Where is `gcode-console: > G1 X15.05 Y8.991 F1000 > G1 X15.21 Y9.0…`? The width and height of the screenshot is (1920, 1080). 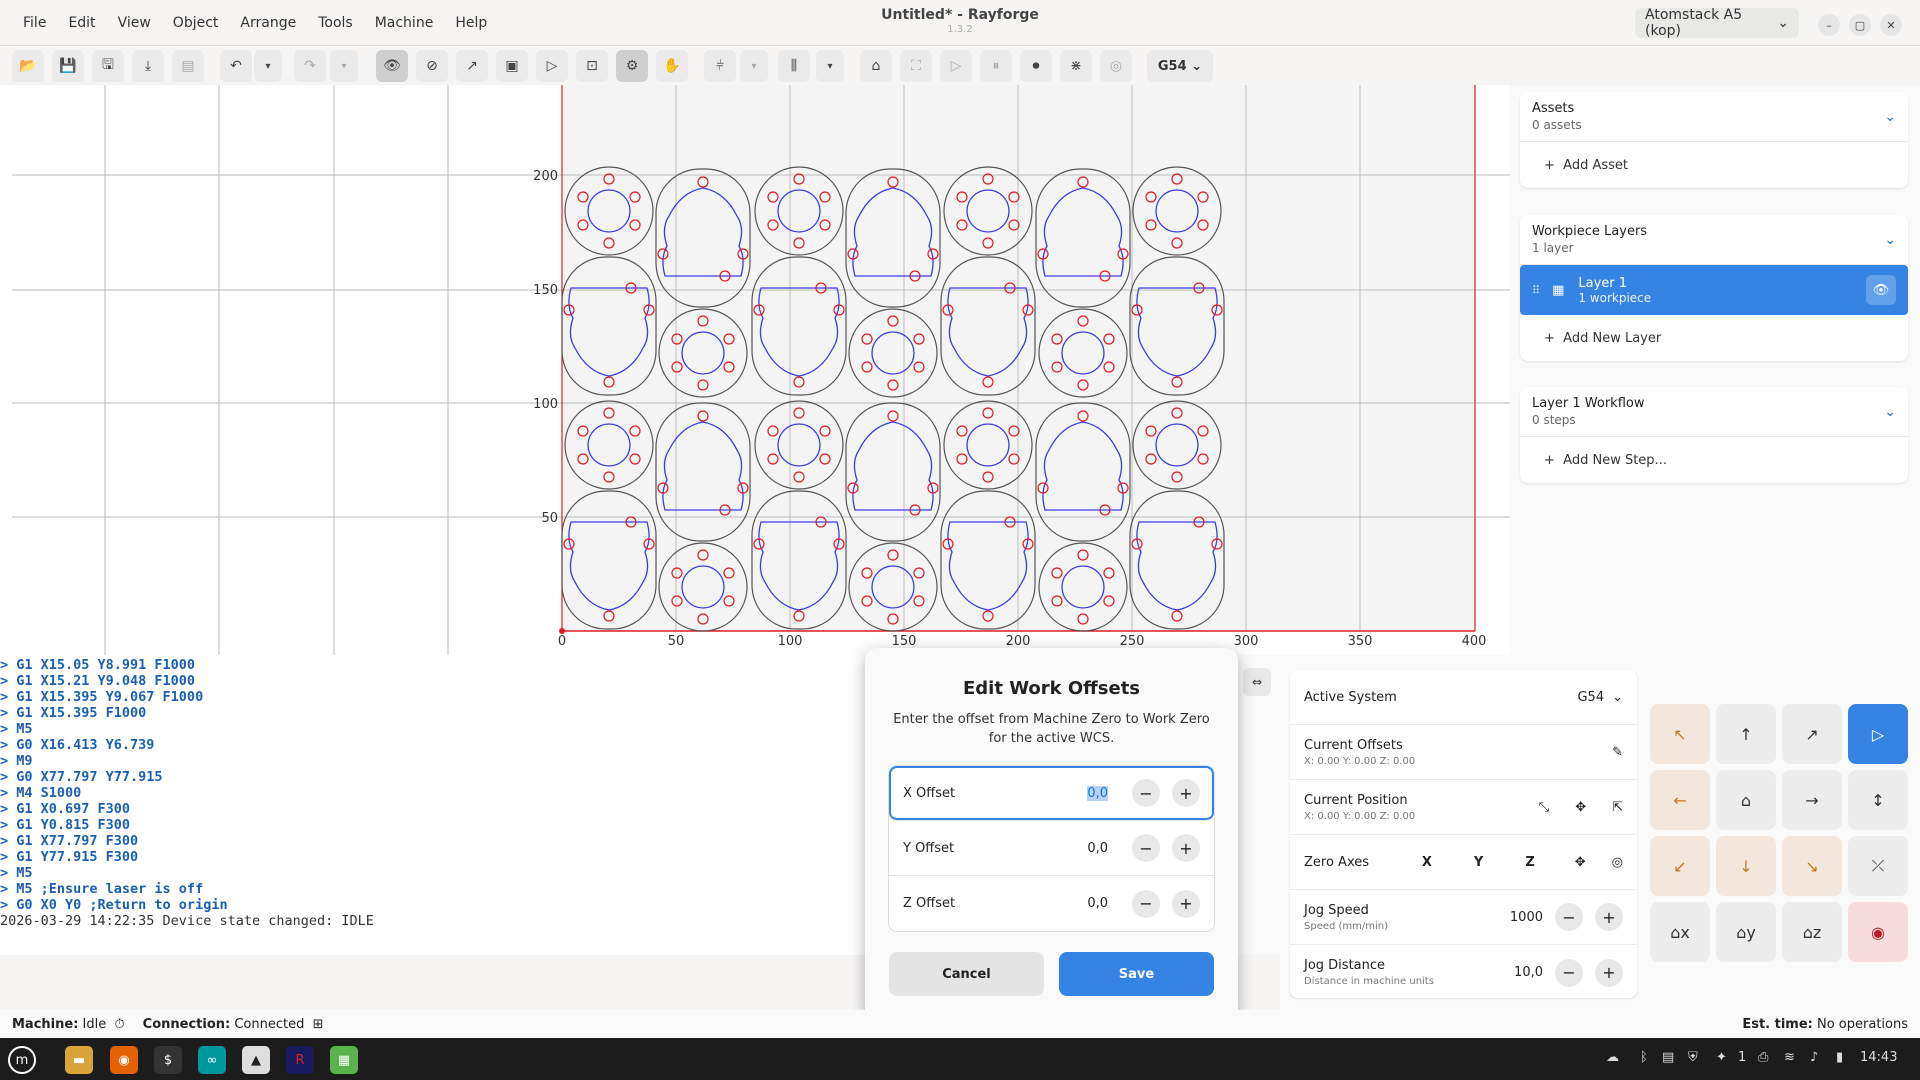 gcode-console: > G1 X15.05 Y8.991 F1000 > G1 X15.21 Y9.0… is located at coordinates (435, 805).